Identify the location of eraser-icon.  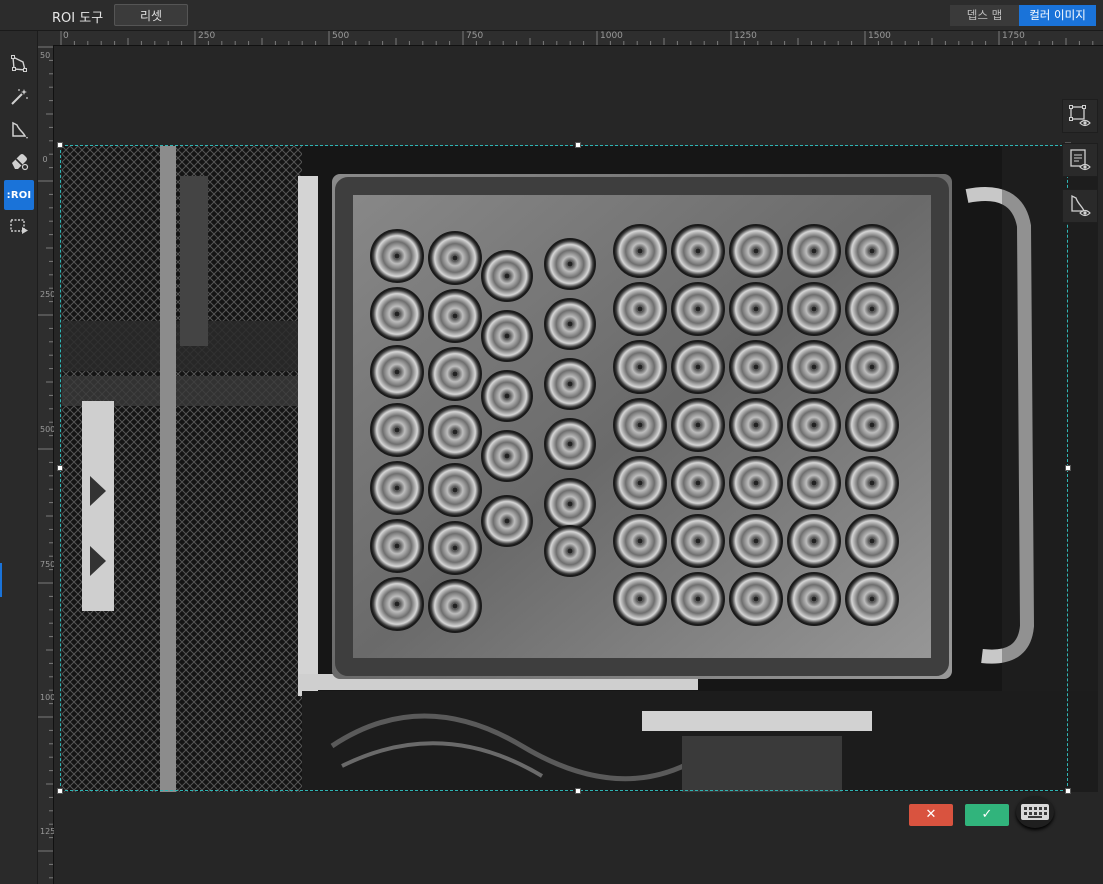
(20, 162).